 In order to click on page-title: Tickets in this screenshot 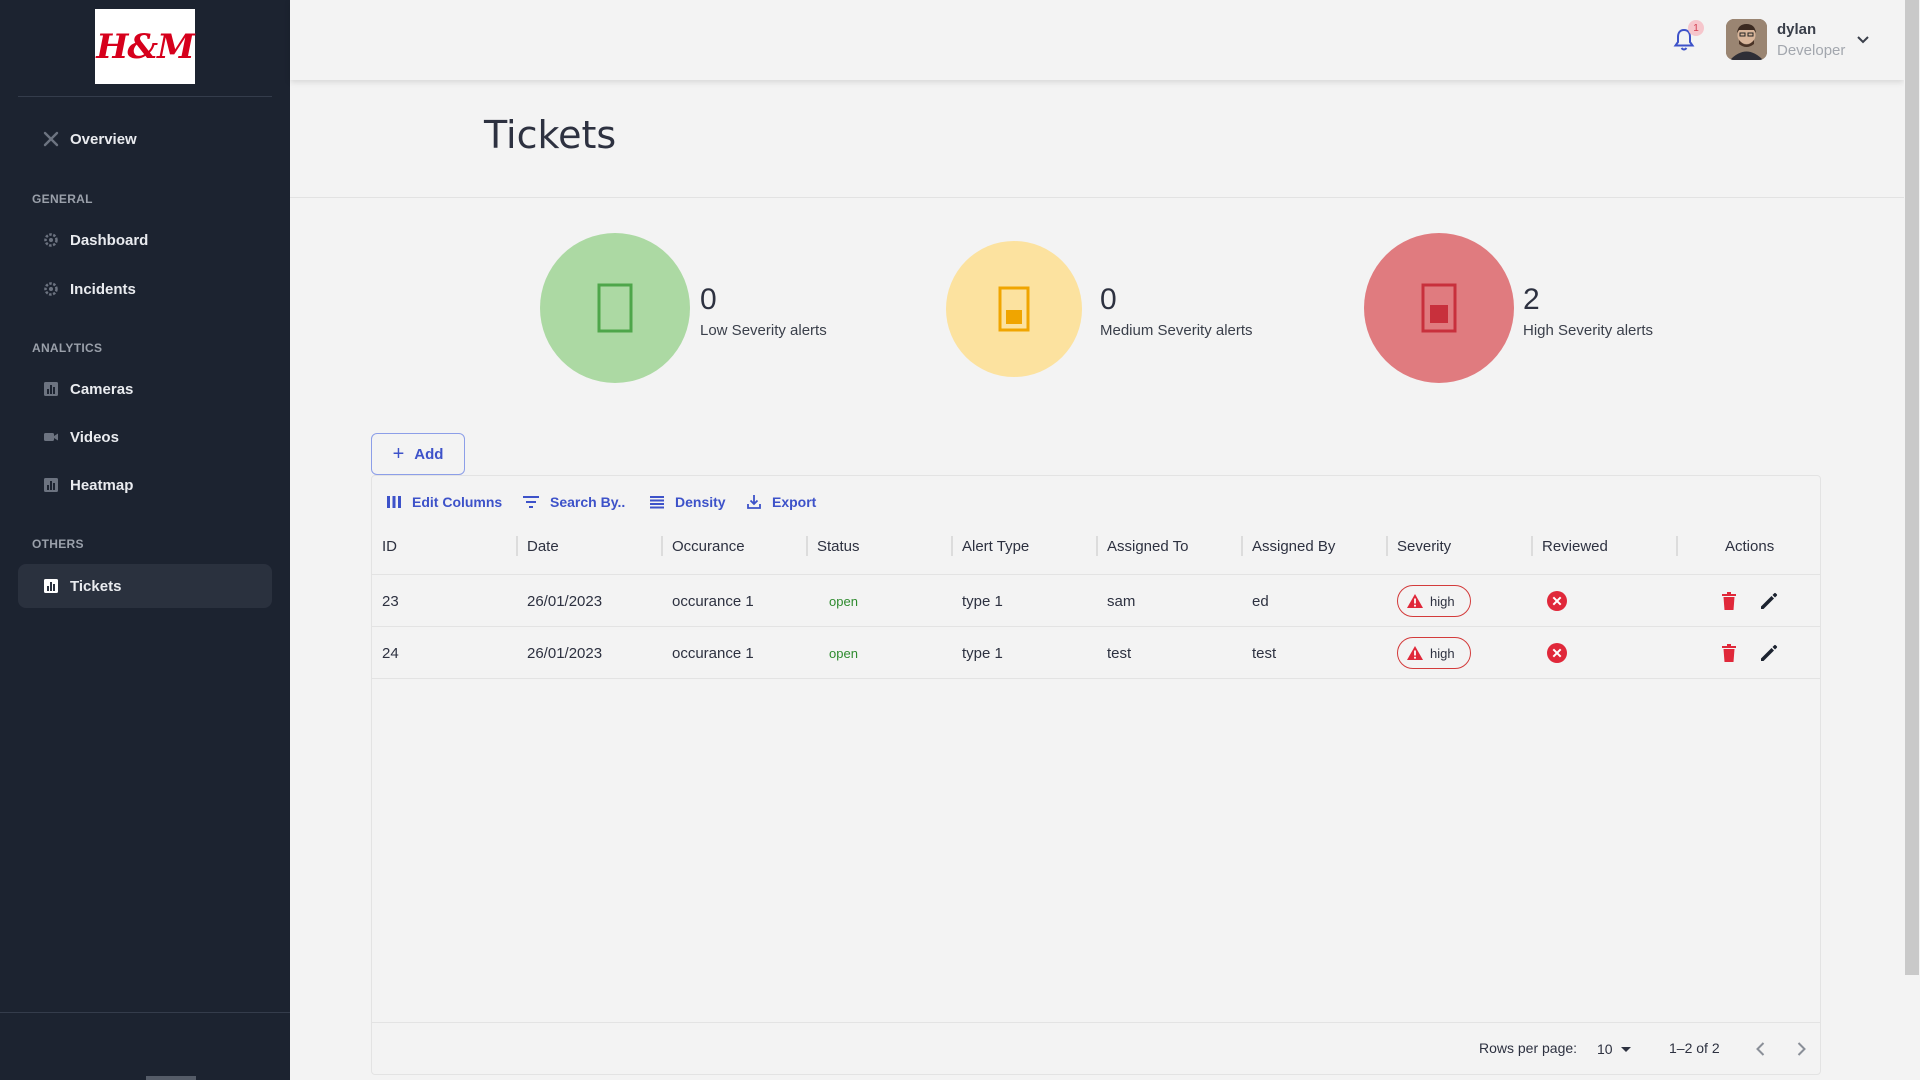, I will do `click(550, 135)`.